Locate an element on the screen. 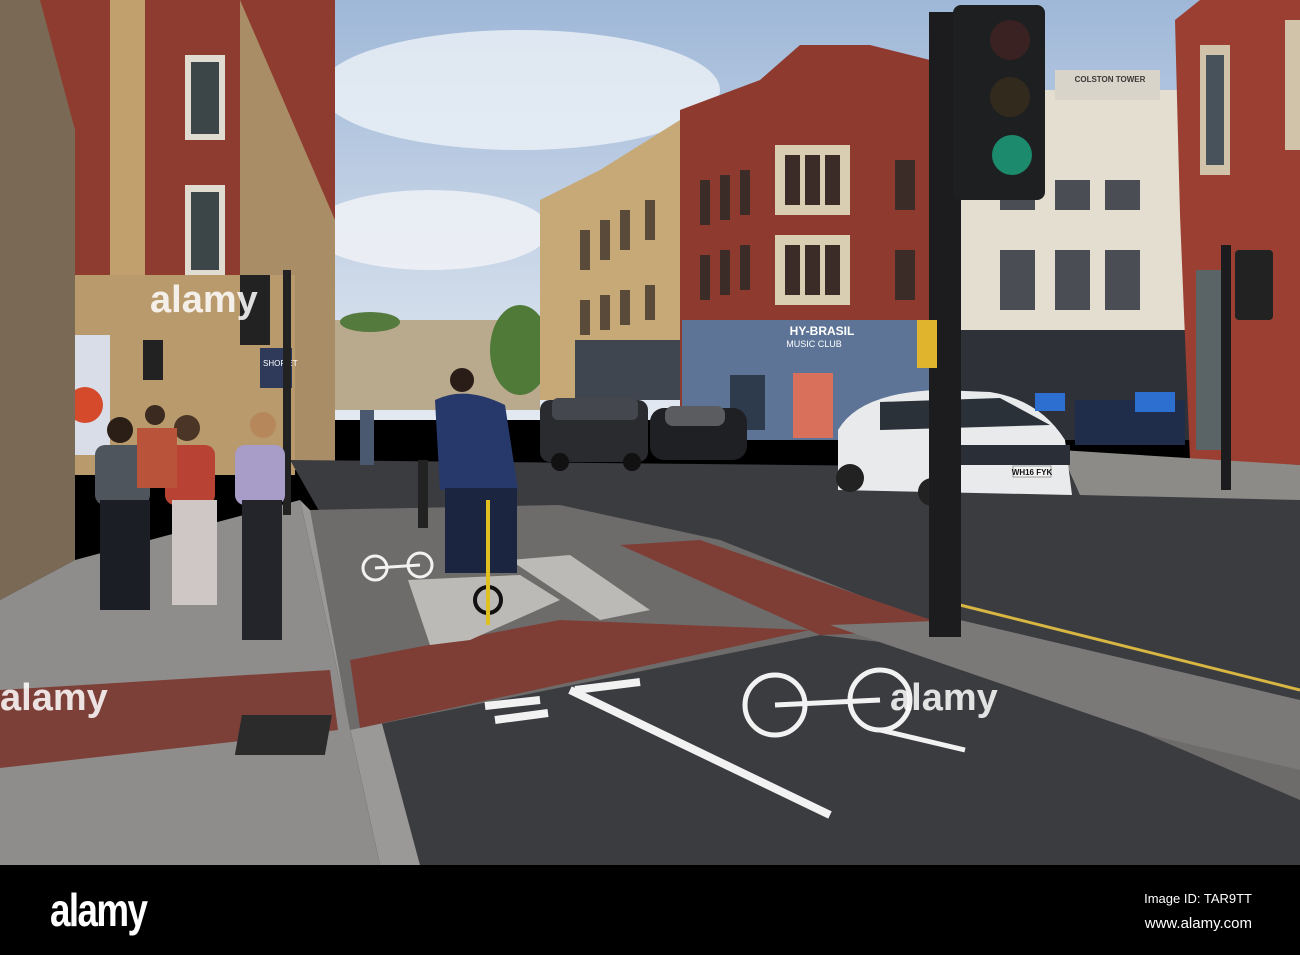 The width and height of the screenshot is (1300, 955). drain-grate is located at coordinates (283, 735).